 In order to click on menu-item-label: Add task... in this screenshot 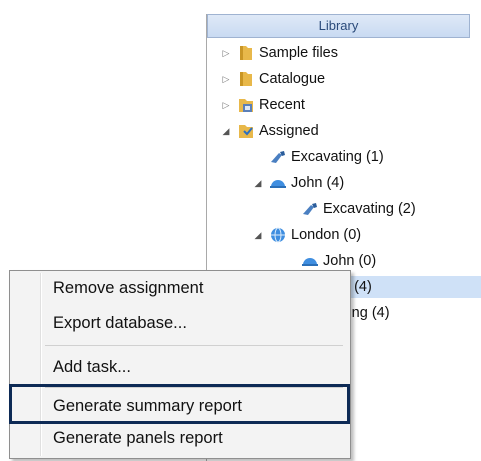, I will do `click(92, 367)`.